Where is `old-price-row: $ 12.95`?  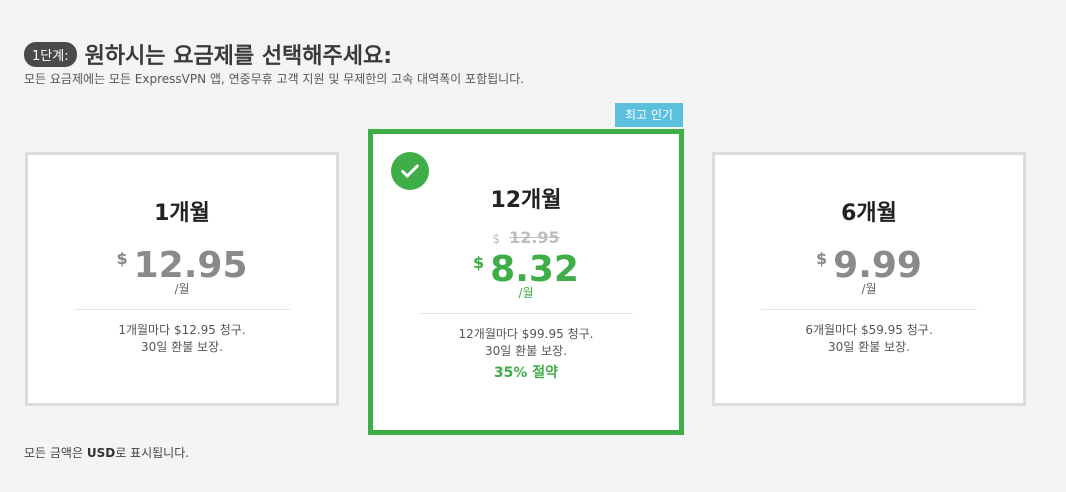 old-price-row: $ 12.95 is located at coordinates (526, 237).